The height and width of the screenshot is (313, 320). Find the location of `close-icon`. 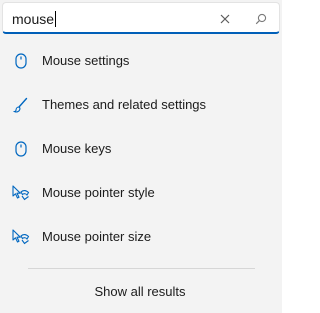

close-icon is located at coordinates (225, 19).